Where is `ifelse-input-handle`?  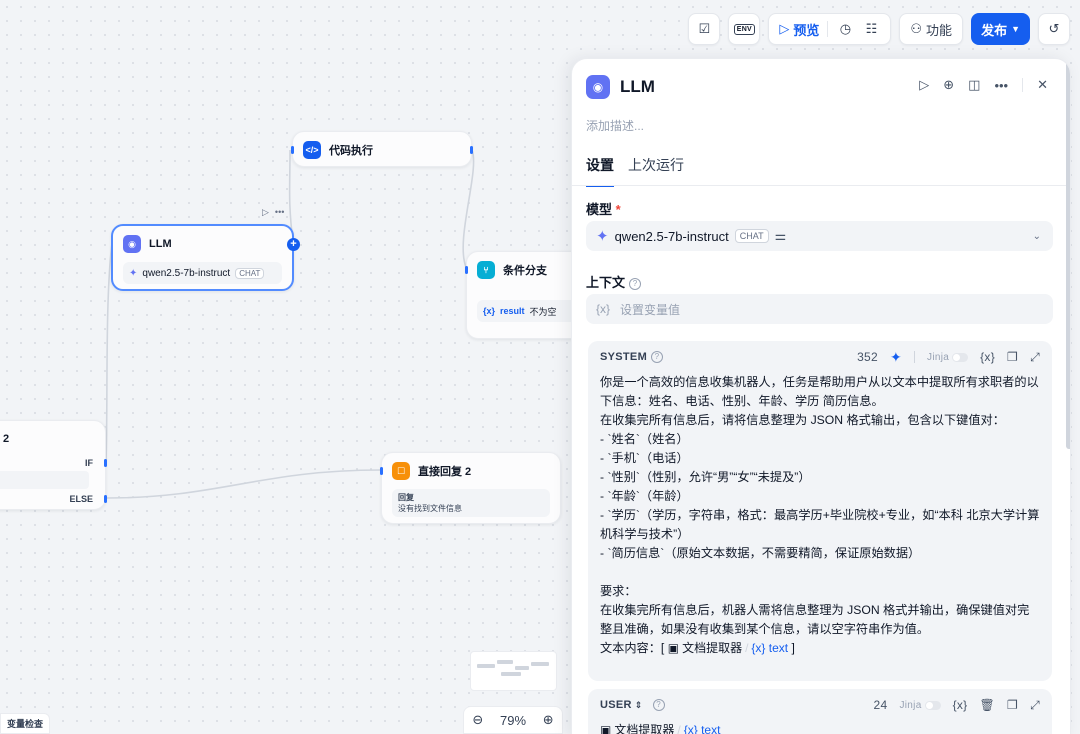 ifelse-input-handle is located at coordinates (466, 270).